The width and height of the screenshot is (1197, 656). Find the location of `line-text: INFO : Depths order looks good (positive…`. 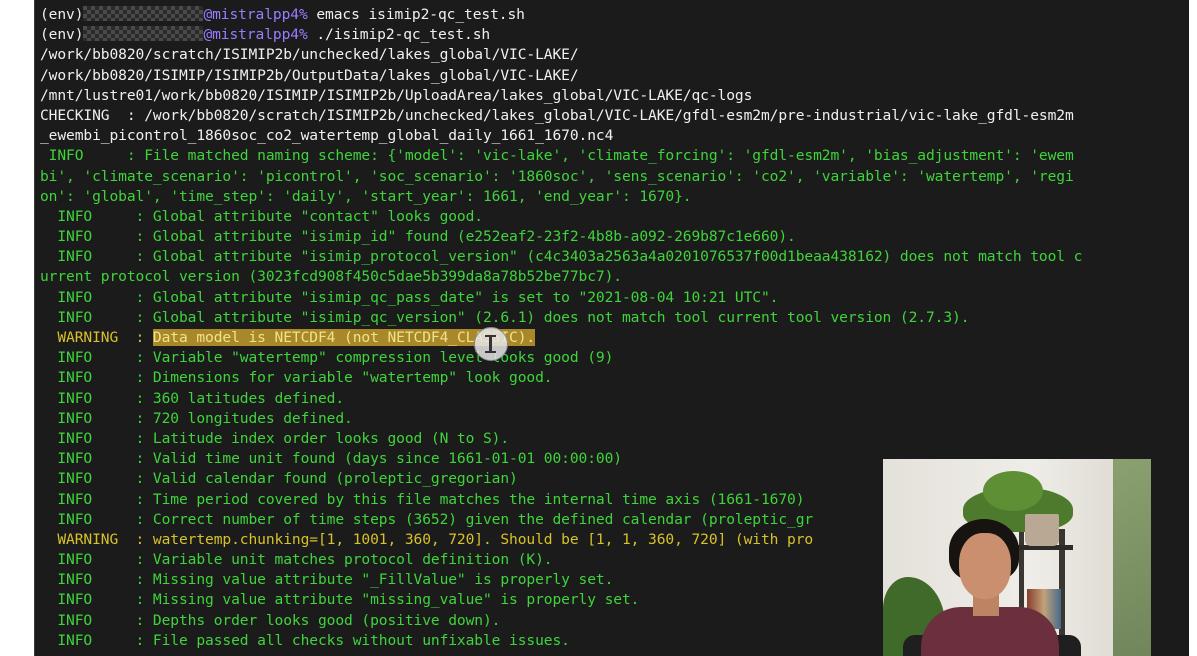

line-text: INFO : Depths order looks good (positive… is located at coordinates (270, 620).